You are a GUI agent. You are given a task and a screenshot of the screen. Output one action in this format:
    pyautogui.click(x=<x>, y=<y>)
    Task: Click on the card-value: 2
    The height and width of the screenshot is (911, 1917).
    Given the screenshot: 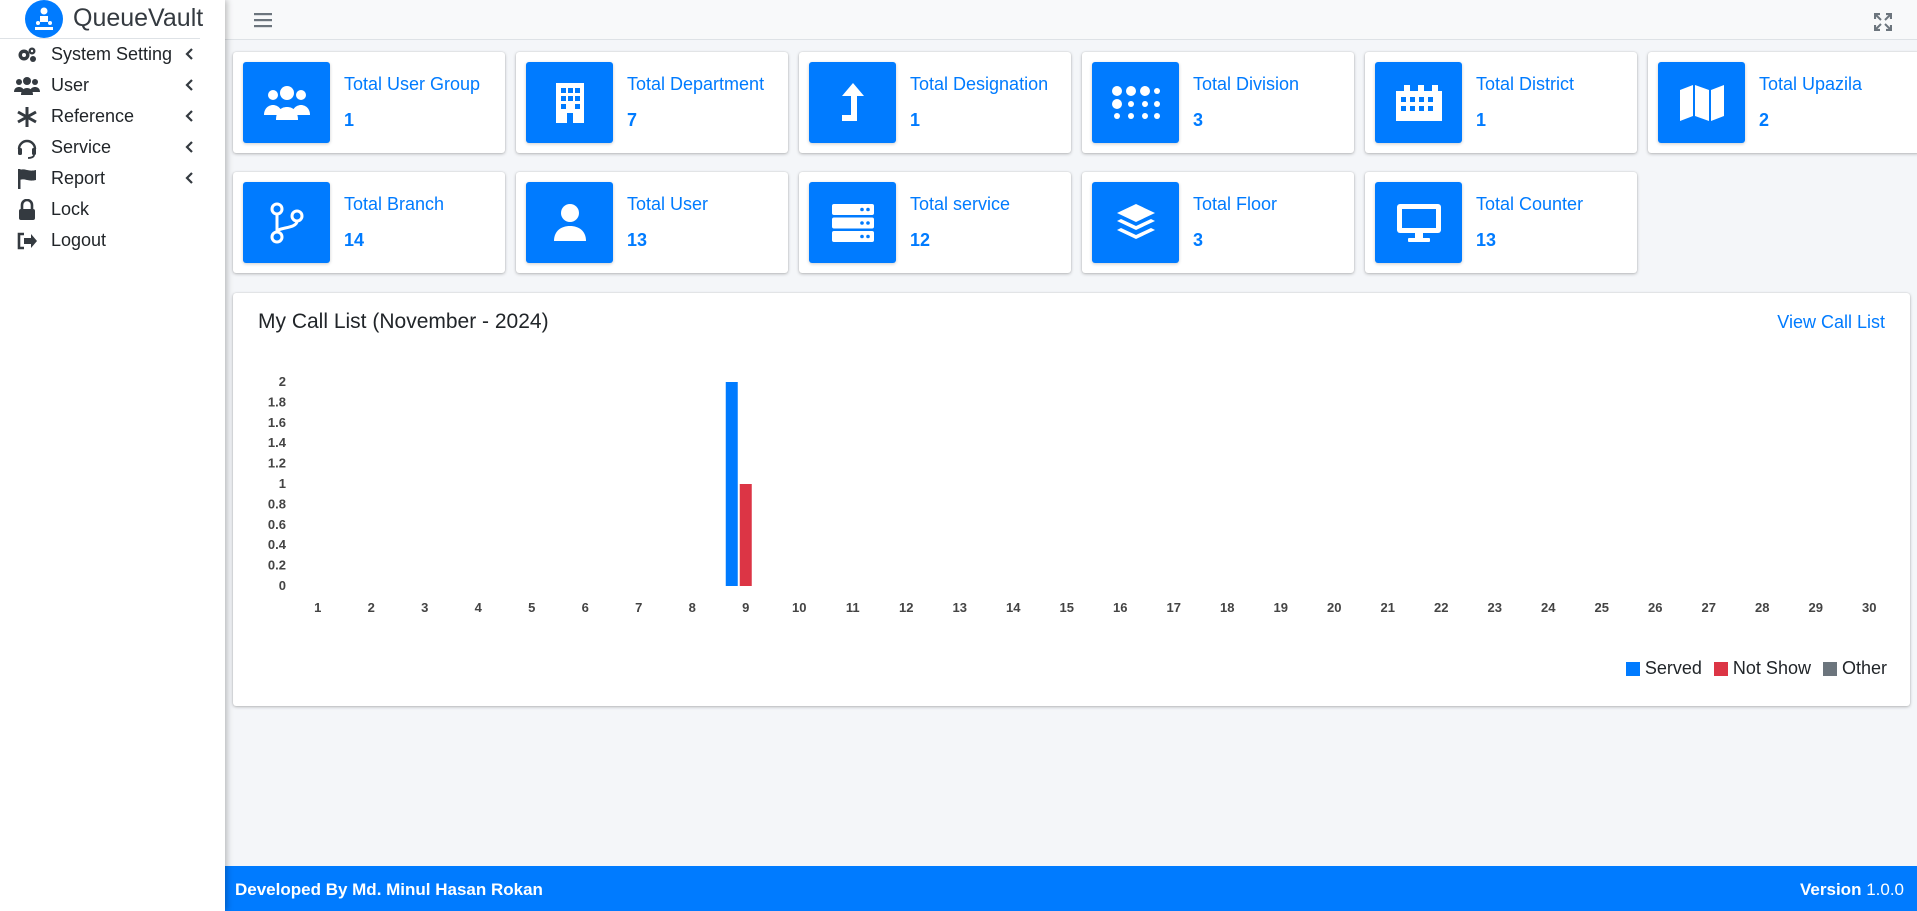 What is the action you would take?
    pyautogui.click(x=1764, y=120)
    